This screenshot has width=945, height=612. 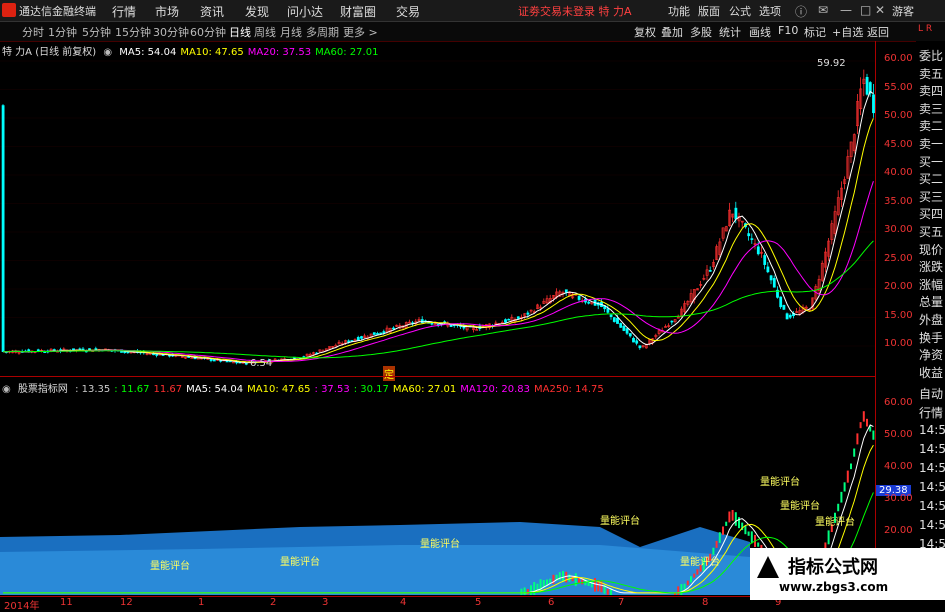 I want to click on quote-field-label: 买一, so click(x=931, y=161).